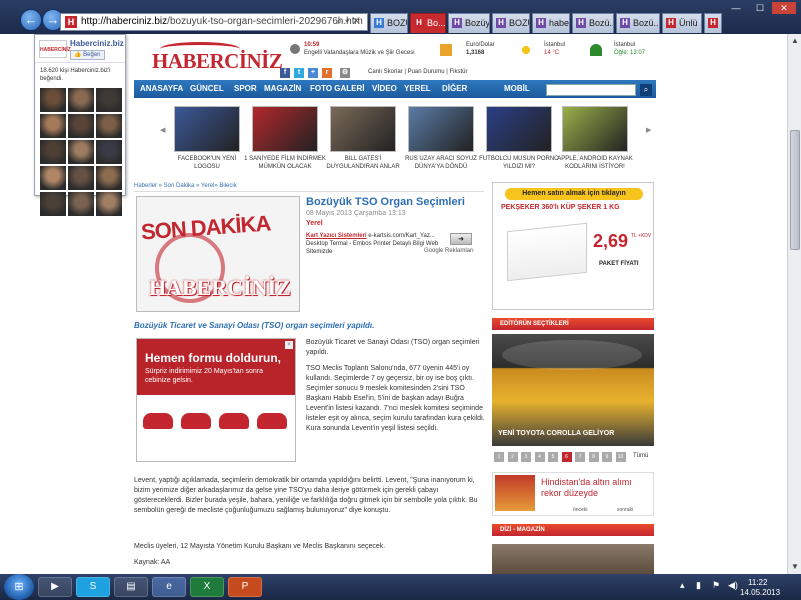 Image resolution: width=801 pixels, height=600 pixels. What do you see at coordinates (574, 194) in the screenshot?
I see `sugar-ad-banner: Hemen satın almak için tıklayın` at bounding box center [574, 194].